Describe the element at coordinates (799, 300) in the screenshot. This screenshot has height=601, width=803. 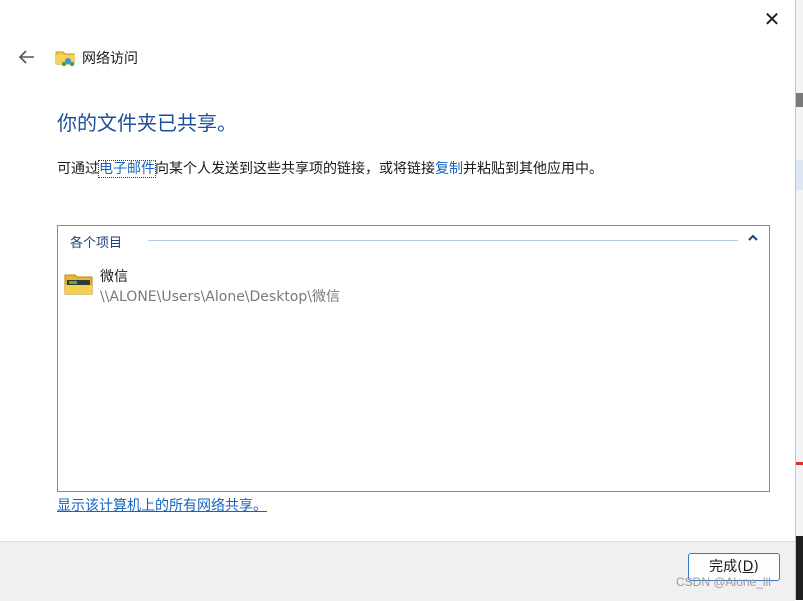
I see `background-window-strip` at that location.